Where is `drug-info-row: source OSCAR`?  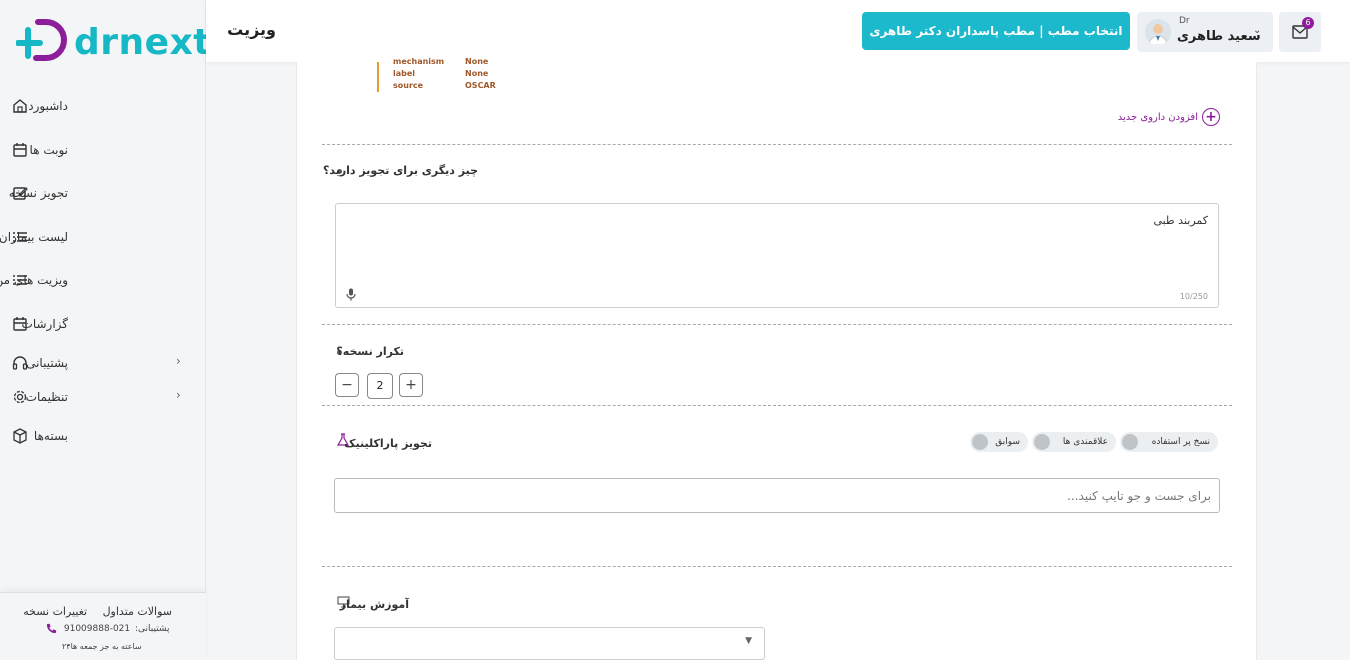 drug-info-row: source OSCAR is located at coordinates (444, 85).